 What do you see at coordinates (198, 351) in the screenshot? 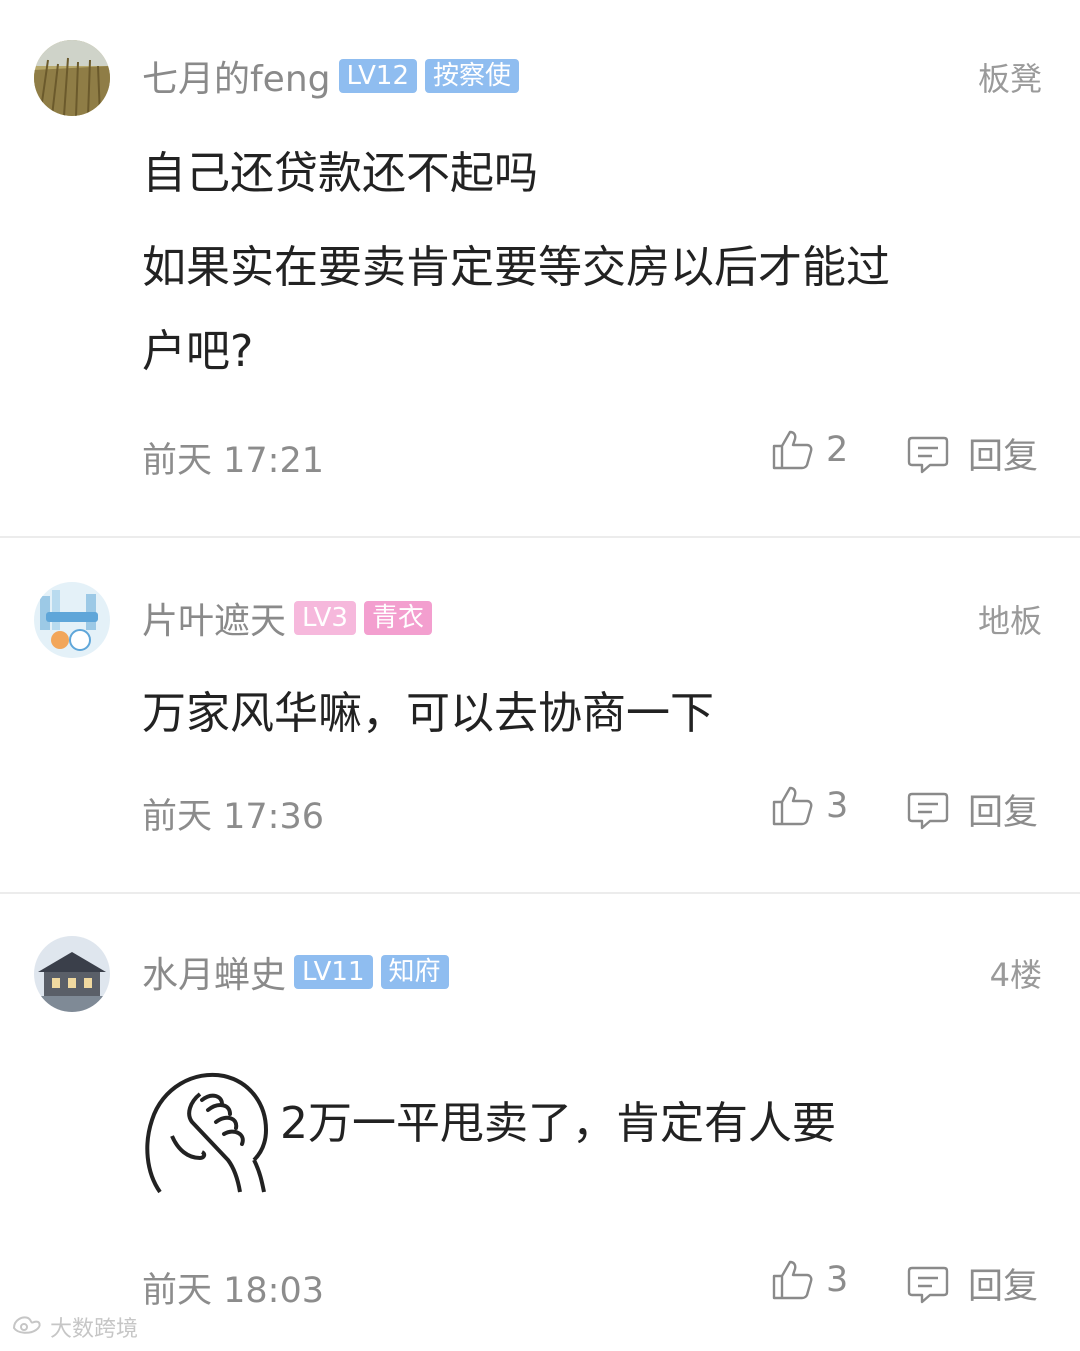
I see `comment-line: 户吧?` at bounding box center [198, 351].